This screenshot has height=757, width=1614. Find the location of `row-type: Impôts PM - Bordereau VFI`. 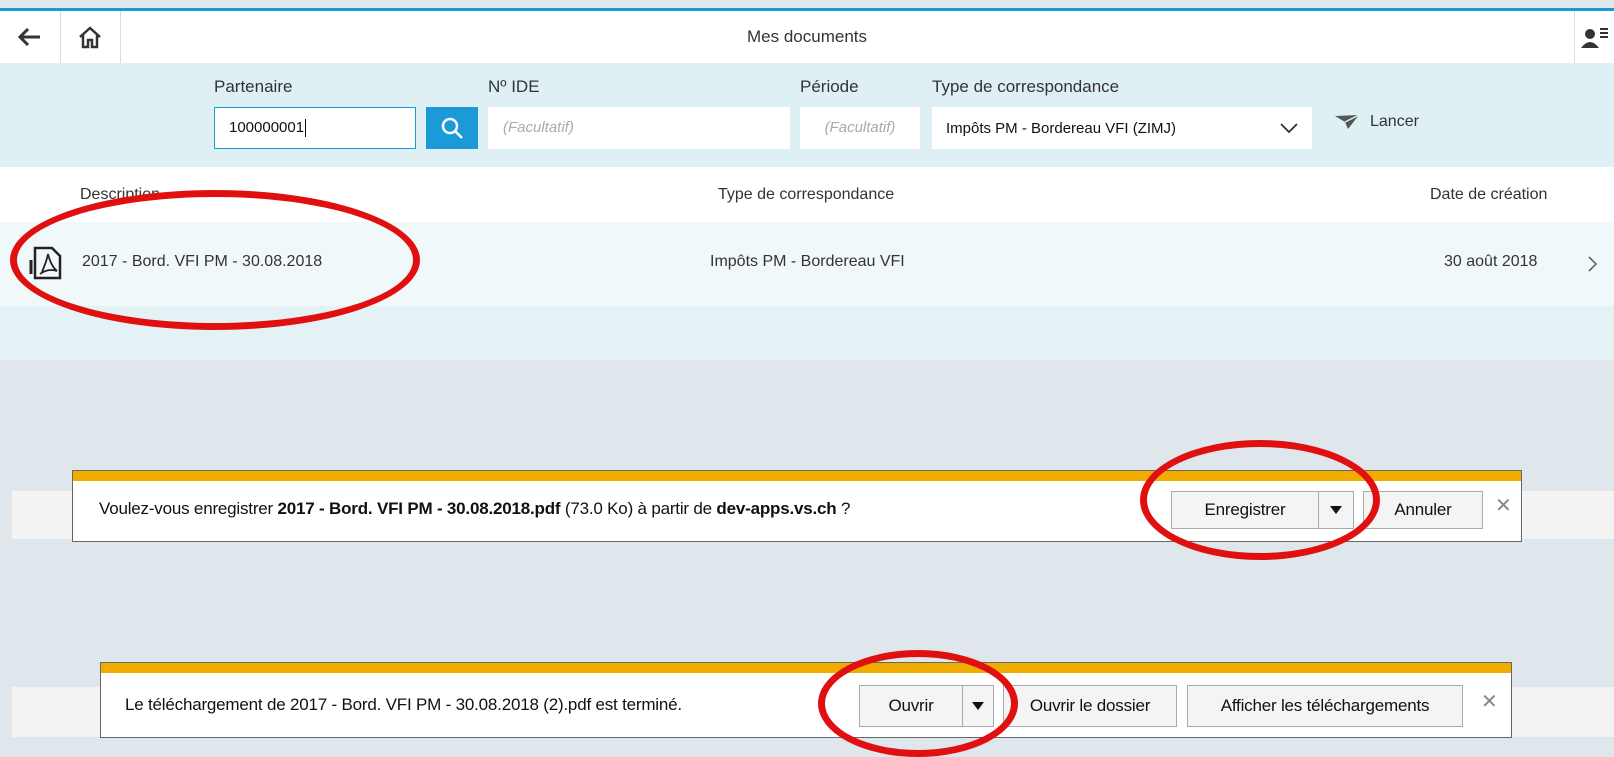

row-type: Impôts PM - Bordereau VFI is located at coordinates (807, 261).